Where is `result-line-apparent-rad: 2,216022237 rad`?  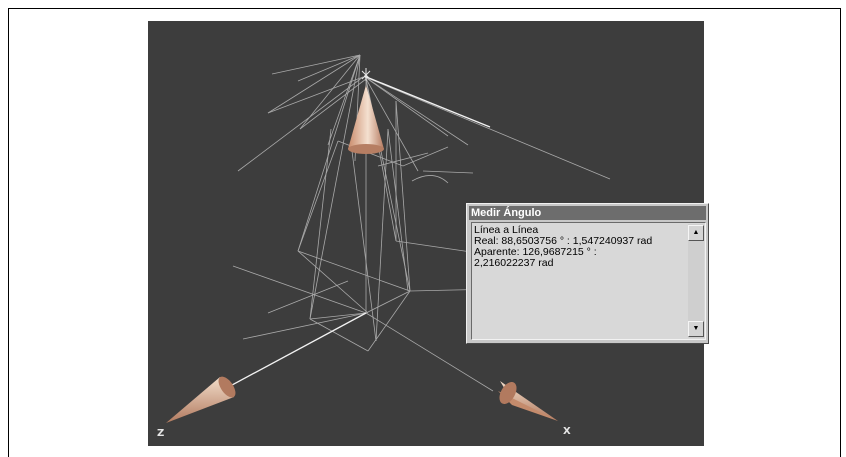
result-line-apparent-rad: 2,216022237 rad is located at coordinates (514, 263).